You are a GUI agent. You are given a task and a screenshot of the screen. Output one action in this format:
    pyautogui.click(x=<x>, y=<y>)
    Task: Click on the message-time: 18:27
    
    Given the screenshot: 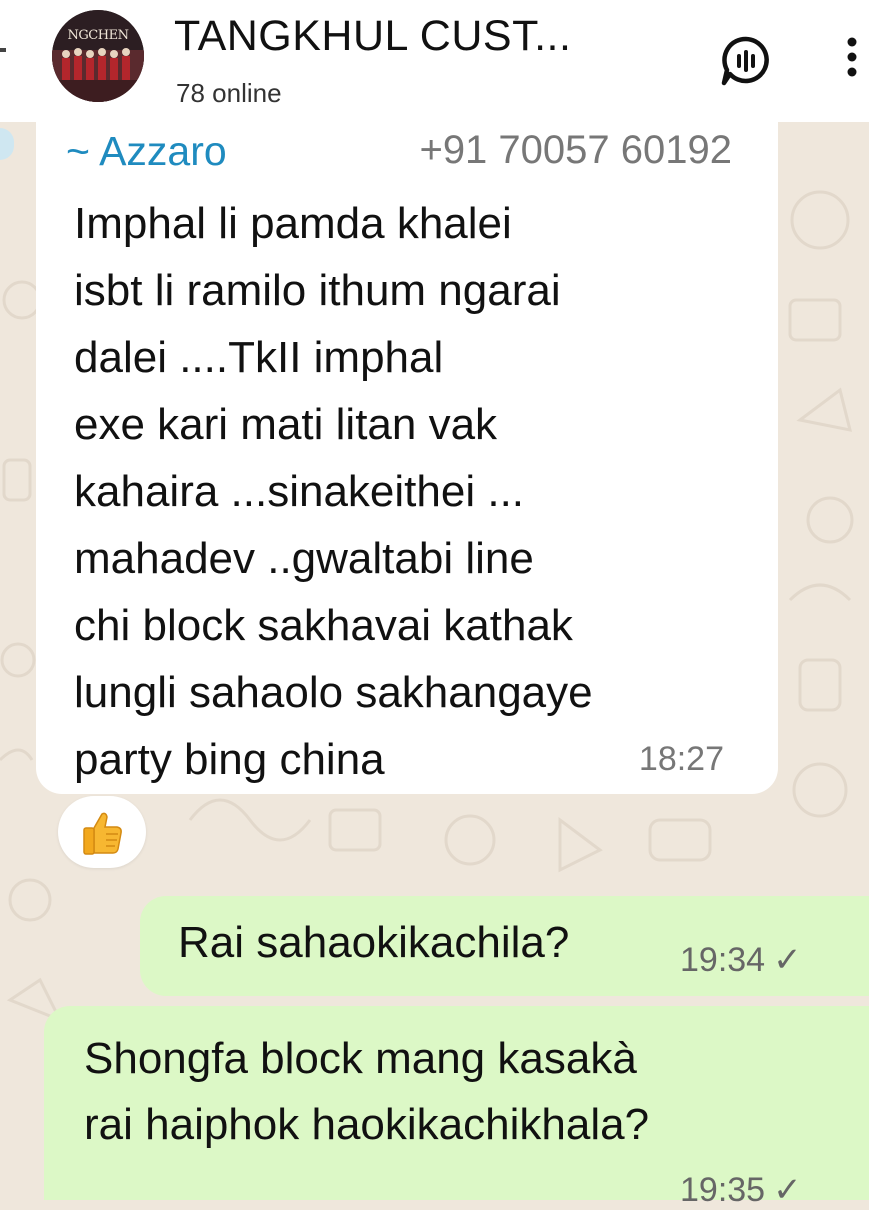 What is the action you would take?
    pyautogui.click(x=681, y=759)
    